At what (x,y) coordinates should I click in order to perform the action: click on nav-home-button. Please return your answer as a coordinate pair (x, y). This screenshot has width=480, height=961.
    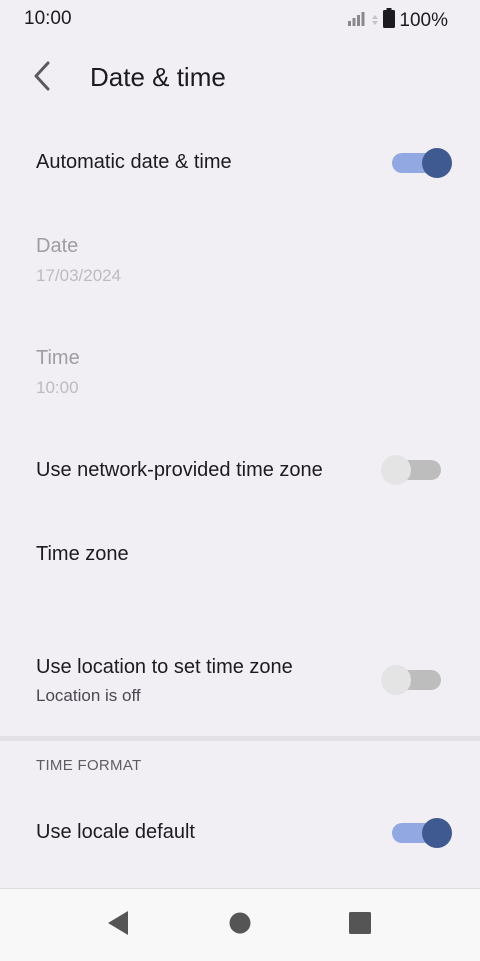
    Looking at the image, I should click on (240, 925).